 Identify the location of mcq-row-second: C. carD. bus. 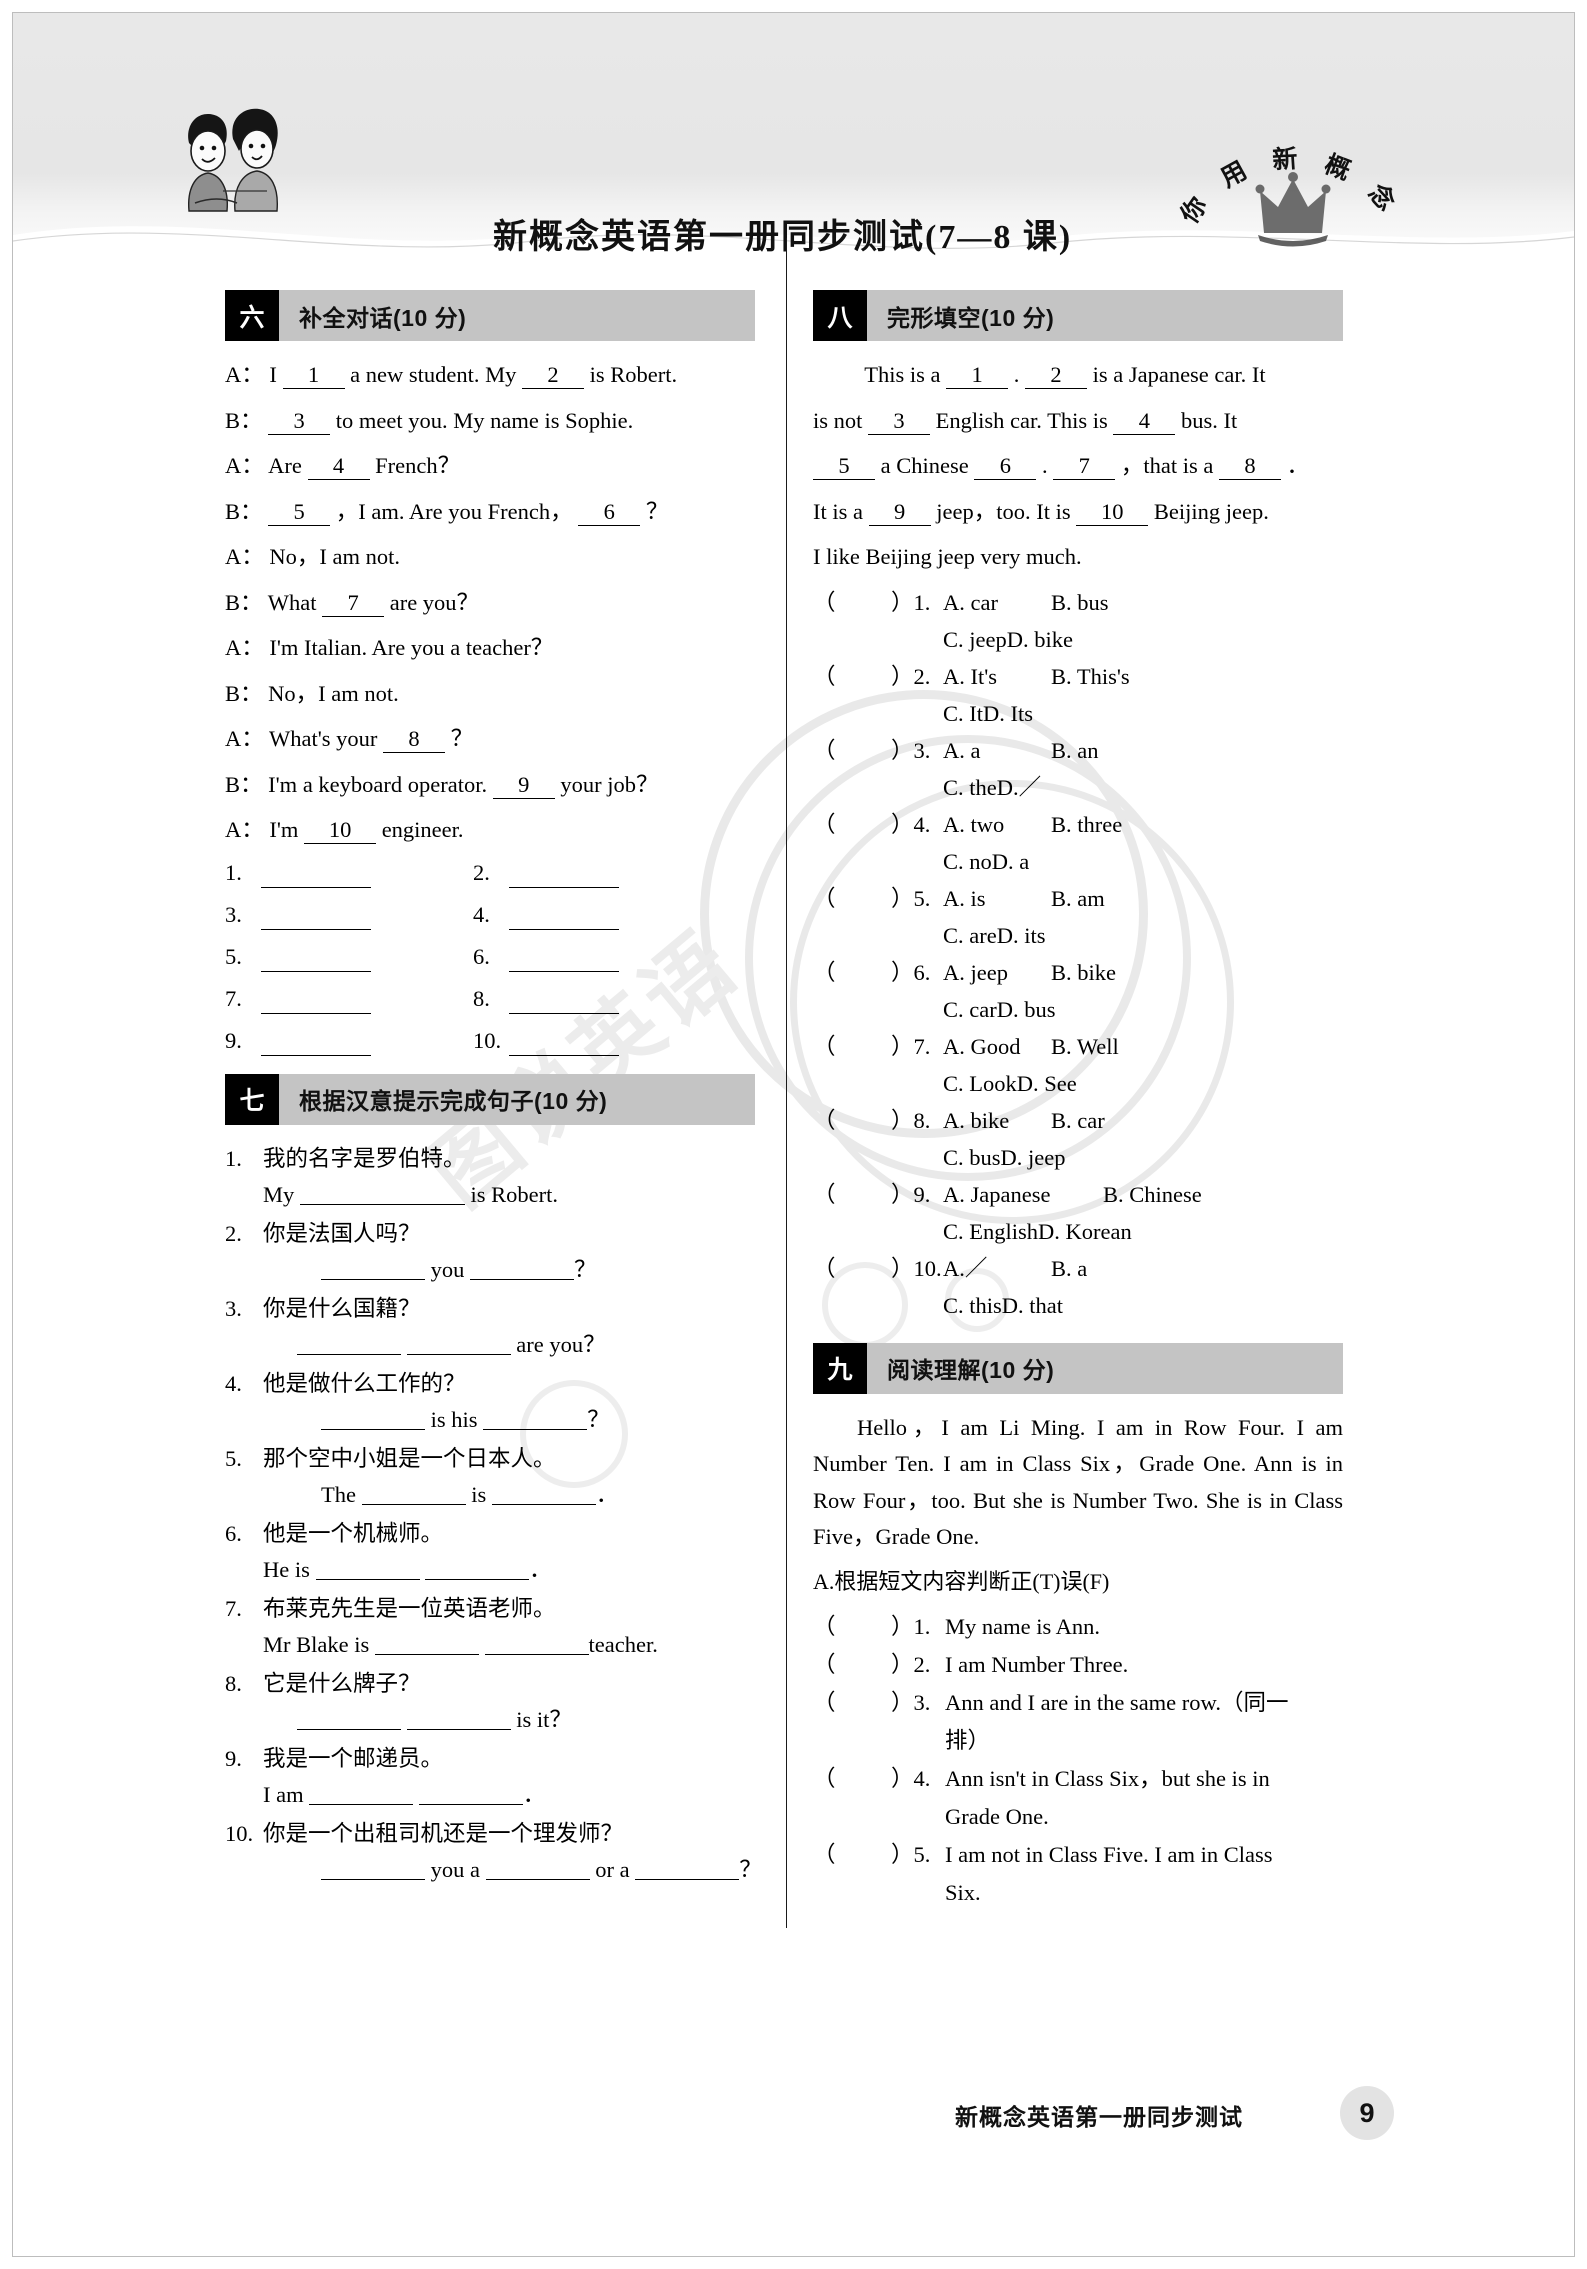
(1078, 1009).